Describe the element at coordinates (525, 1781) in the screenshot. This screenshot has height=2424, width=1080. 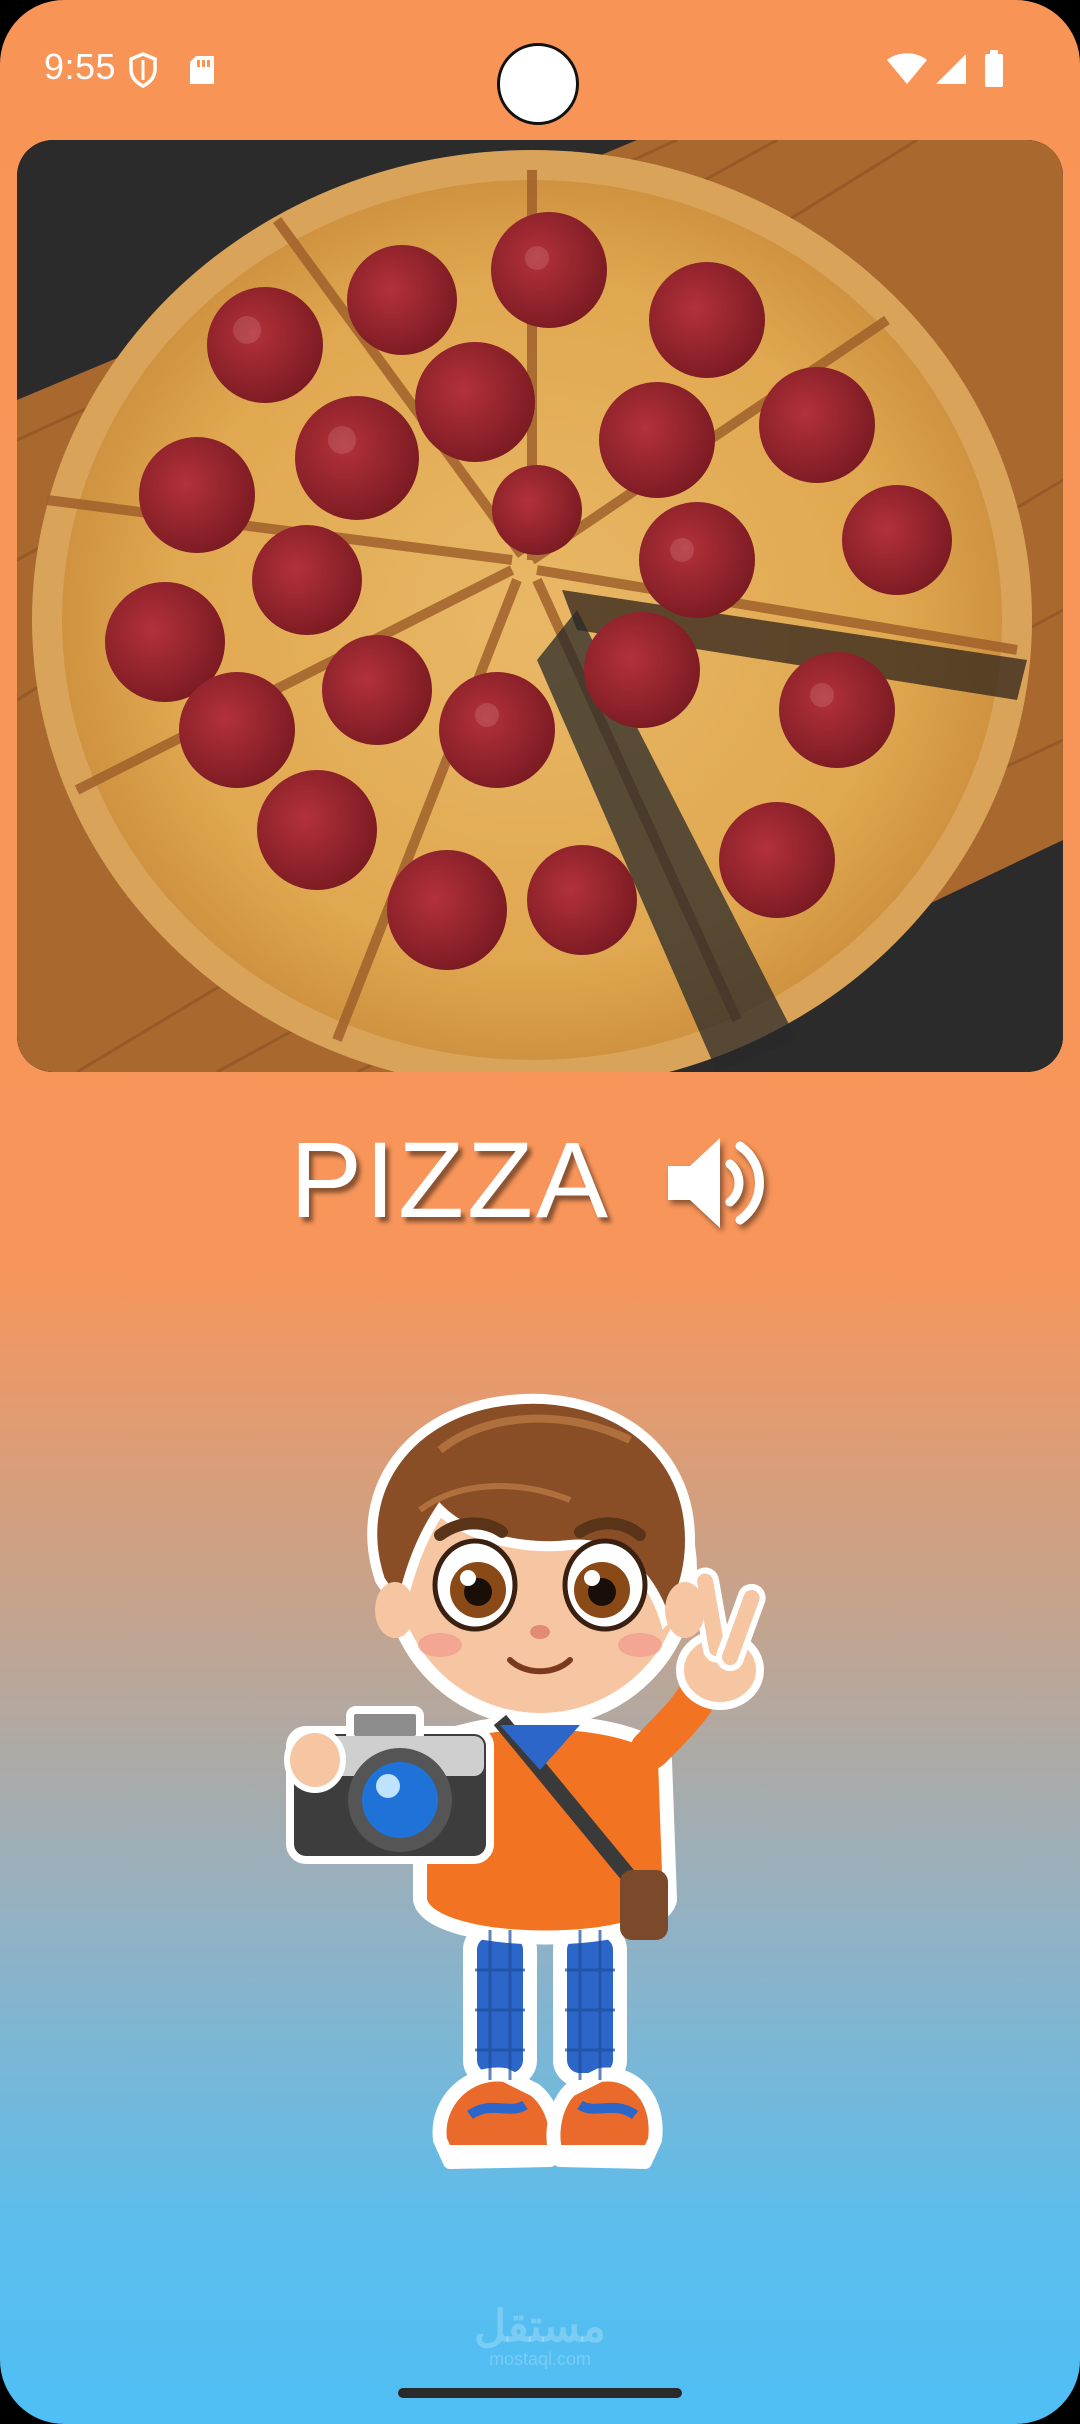
I see `boy-with-camera-illustration` at that location.